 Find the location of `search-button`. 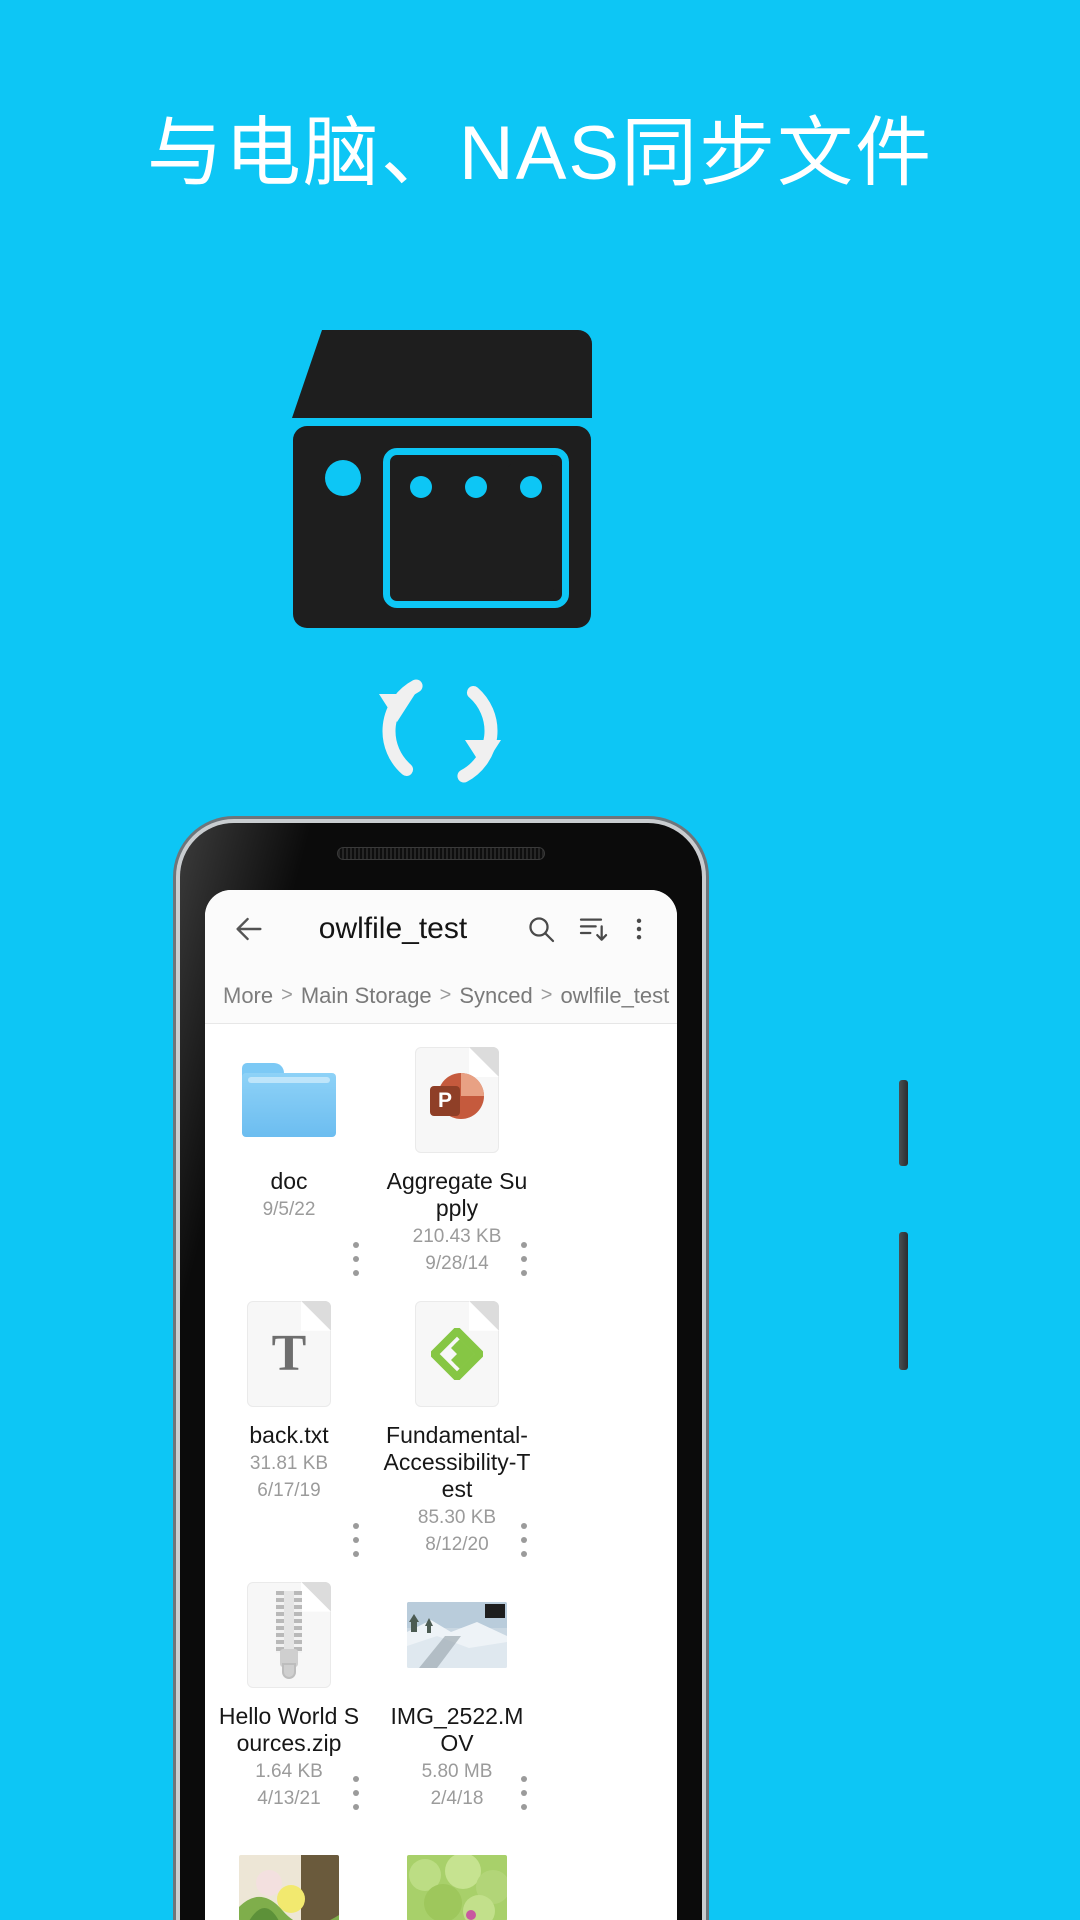

search-button is located at coordinates (541, 929).